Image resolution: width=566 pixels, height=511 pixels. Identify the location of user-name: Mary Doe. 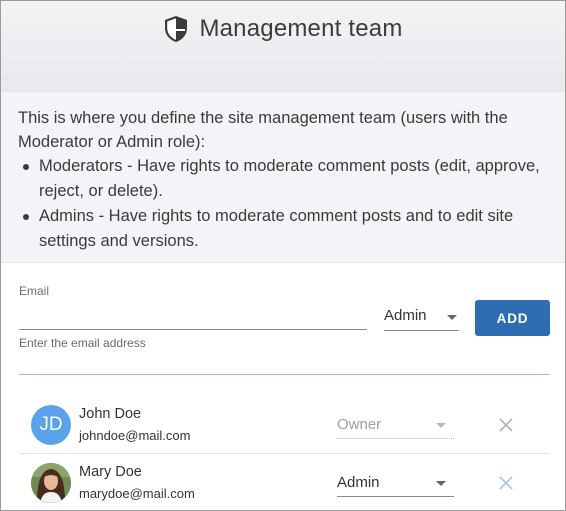
(110, 472).